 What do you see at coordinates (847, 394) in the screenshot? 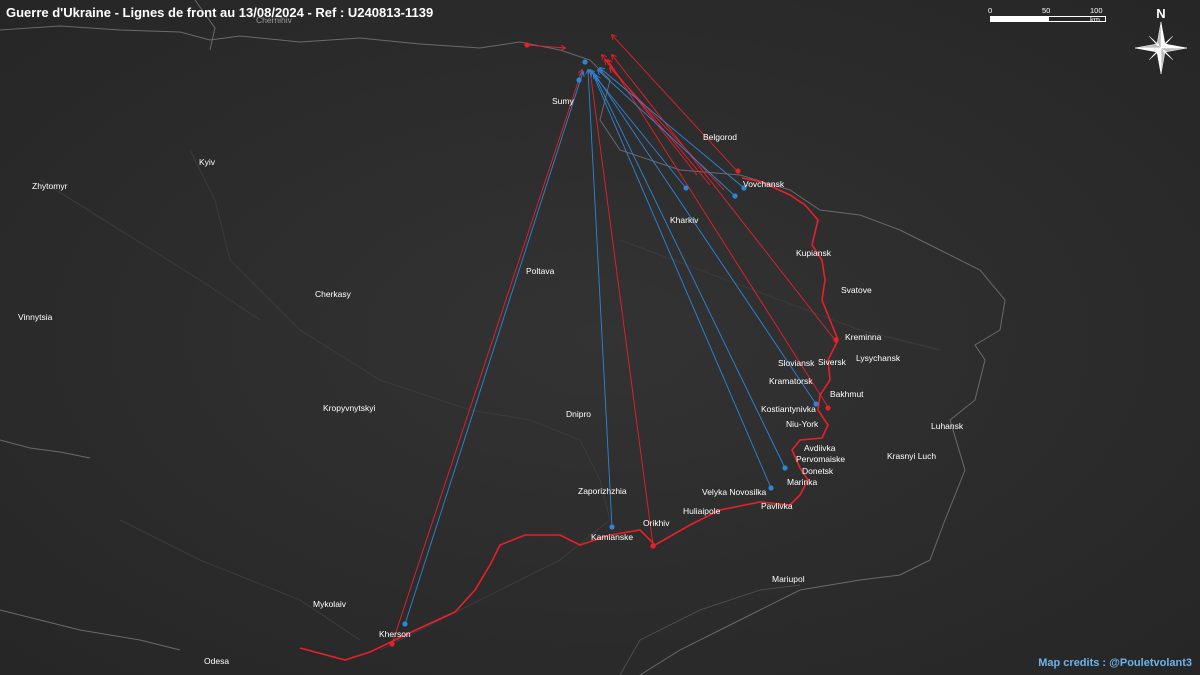
I see `city-label-bakhmut: Bakhmut` at bounding box center [847, 394].